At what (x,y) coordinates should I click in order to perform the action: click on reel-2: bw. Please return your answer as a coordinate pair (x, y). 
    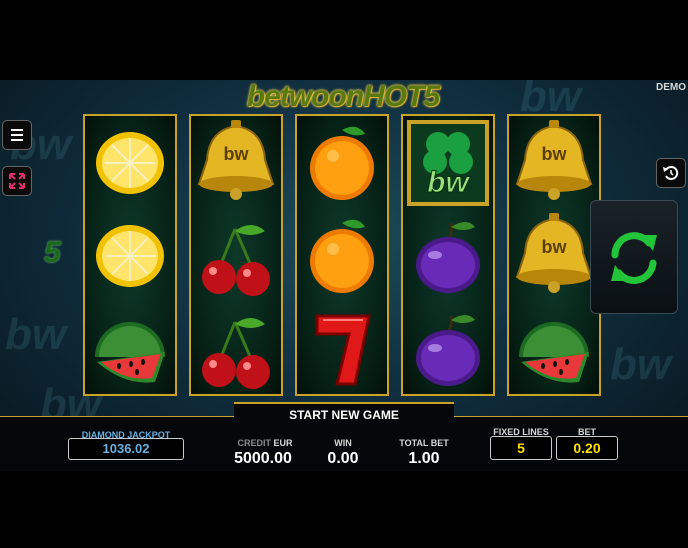
    Looking at the image, I should click on (236, 255).